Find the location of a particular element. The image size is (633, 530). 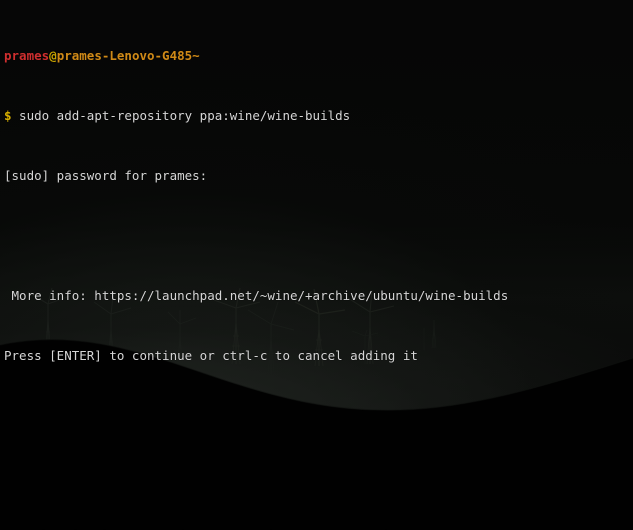

prompt-line-1: prames@prames-Lenovo-G485~ is located at coordinates (316, 55).